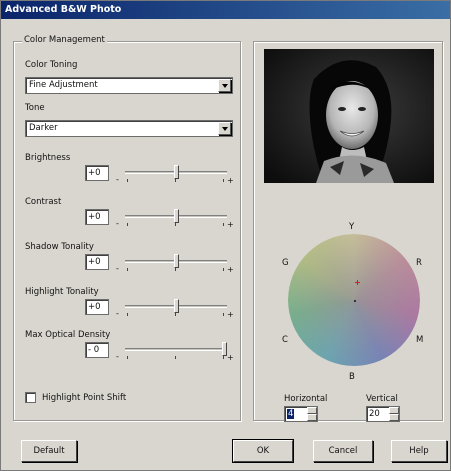  Describe the element at coordinates (43, 128) in the screenshot. I see `tone-value: Darker` at that location.